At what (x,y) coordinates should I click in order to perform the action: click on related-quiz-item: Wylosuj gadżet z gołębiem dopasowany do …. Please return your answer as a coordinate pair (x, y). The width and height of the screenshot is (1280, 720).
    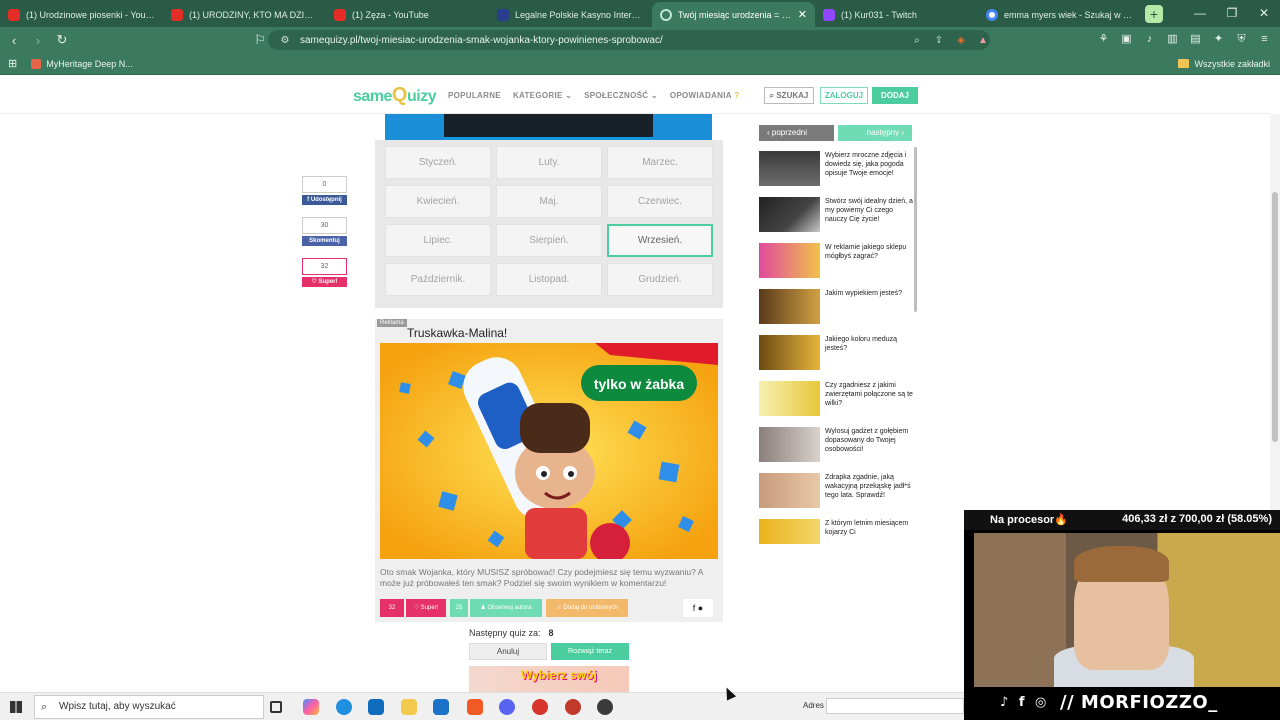
    Looking at the image, I should click on (838, 443).